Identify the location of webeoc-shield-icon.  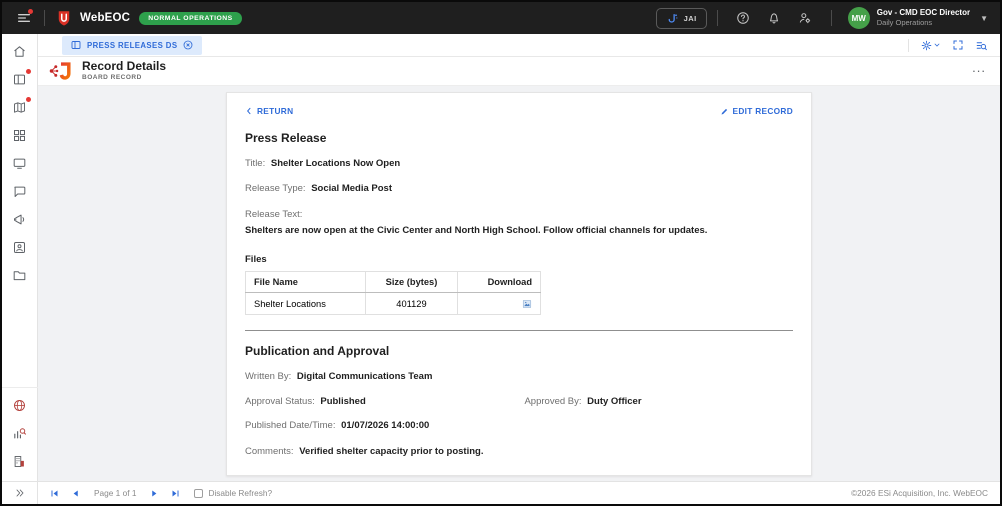
(64, 18).